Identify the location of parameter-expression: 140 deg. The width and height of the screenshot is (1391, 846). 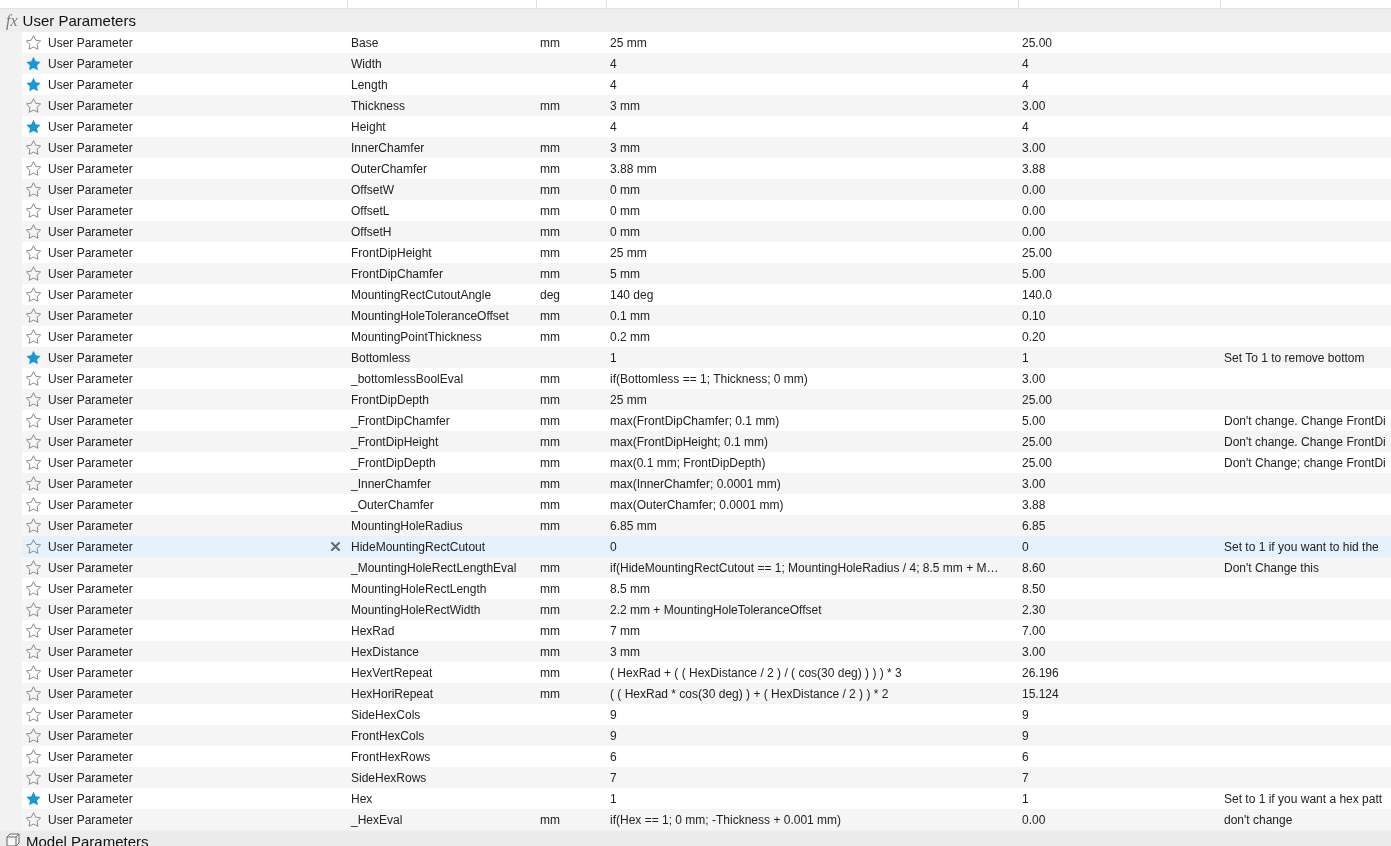
(632, 294).